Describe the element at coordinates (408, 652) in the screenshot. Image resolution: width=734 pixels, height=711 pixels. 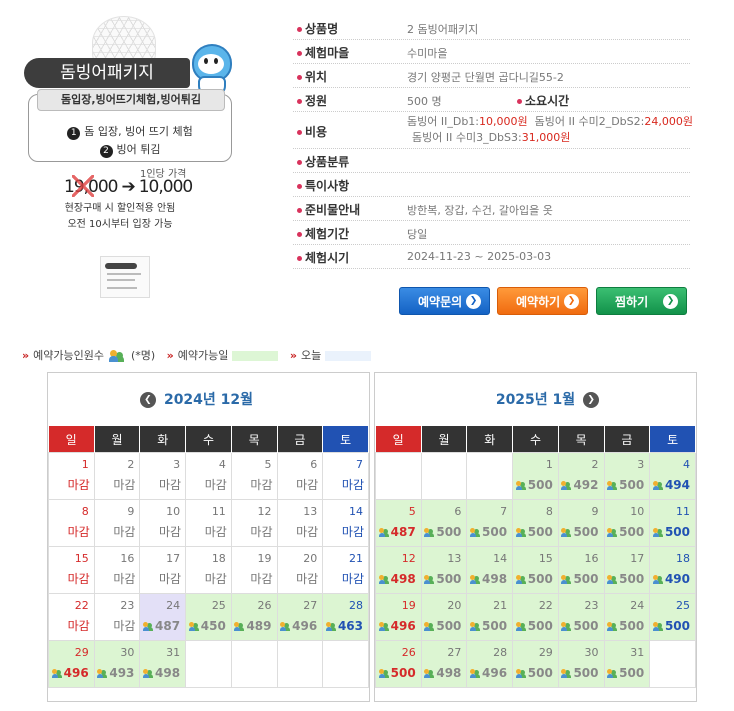
I see `day-number: 26` at that location.